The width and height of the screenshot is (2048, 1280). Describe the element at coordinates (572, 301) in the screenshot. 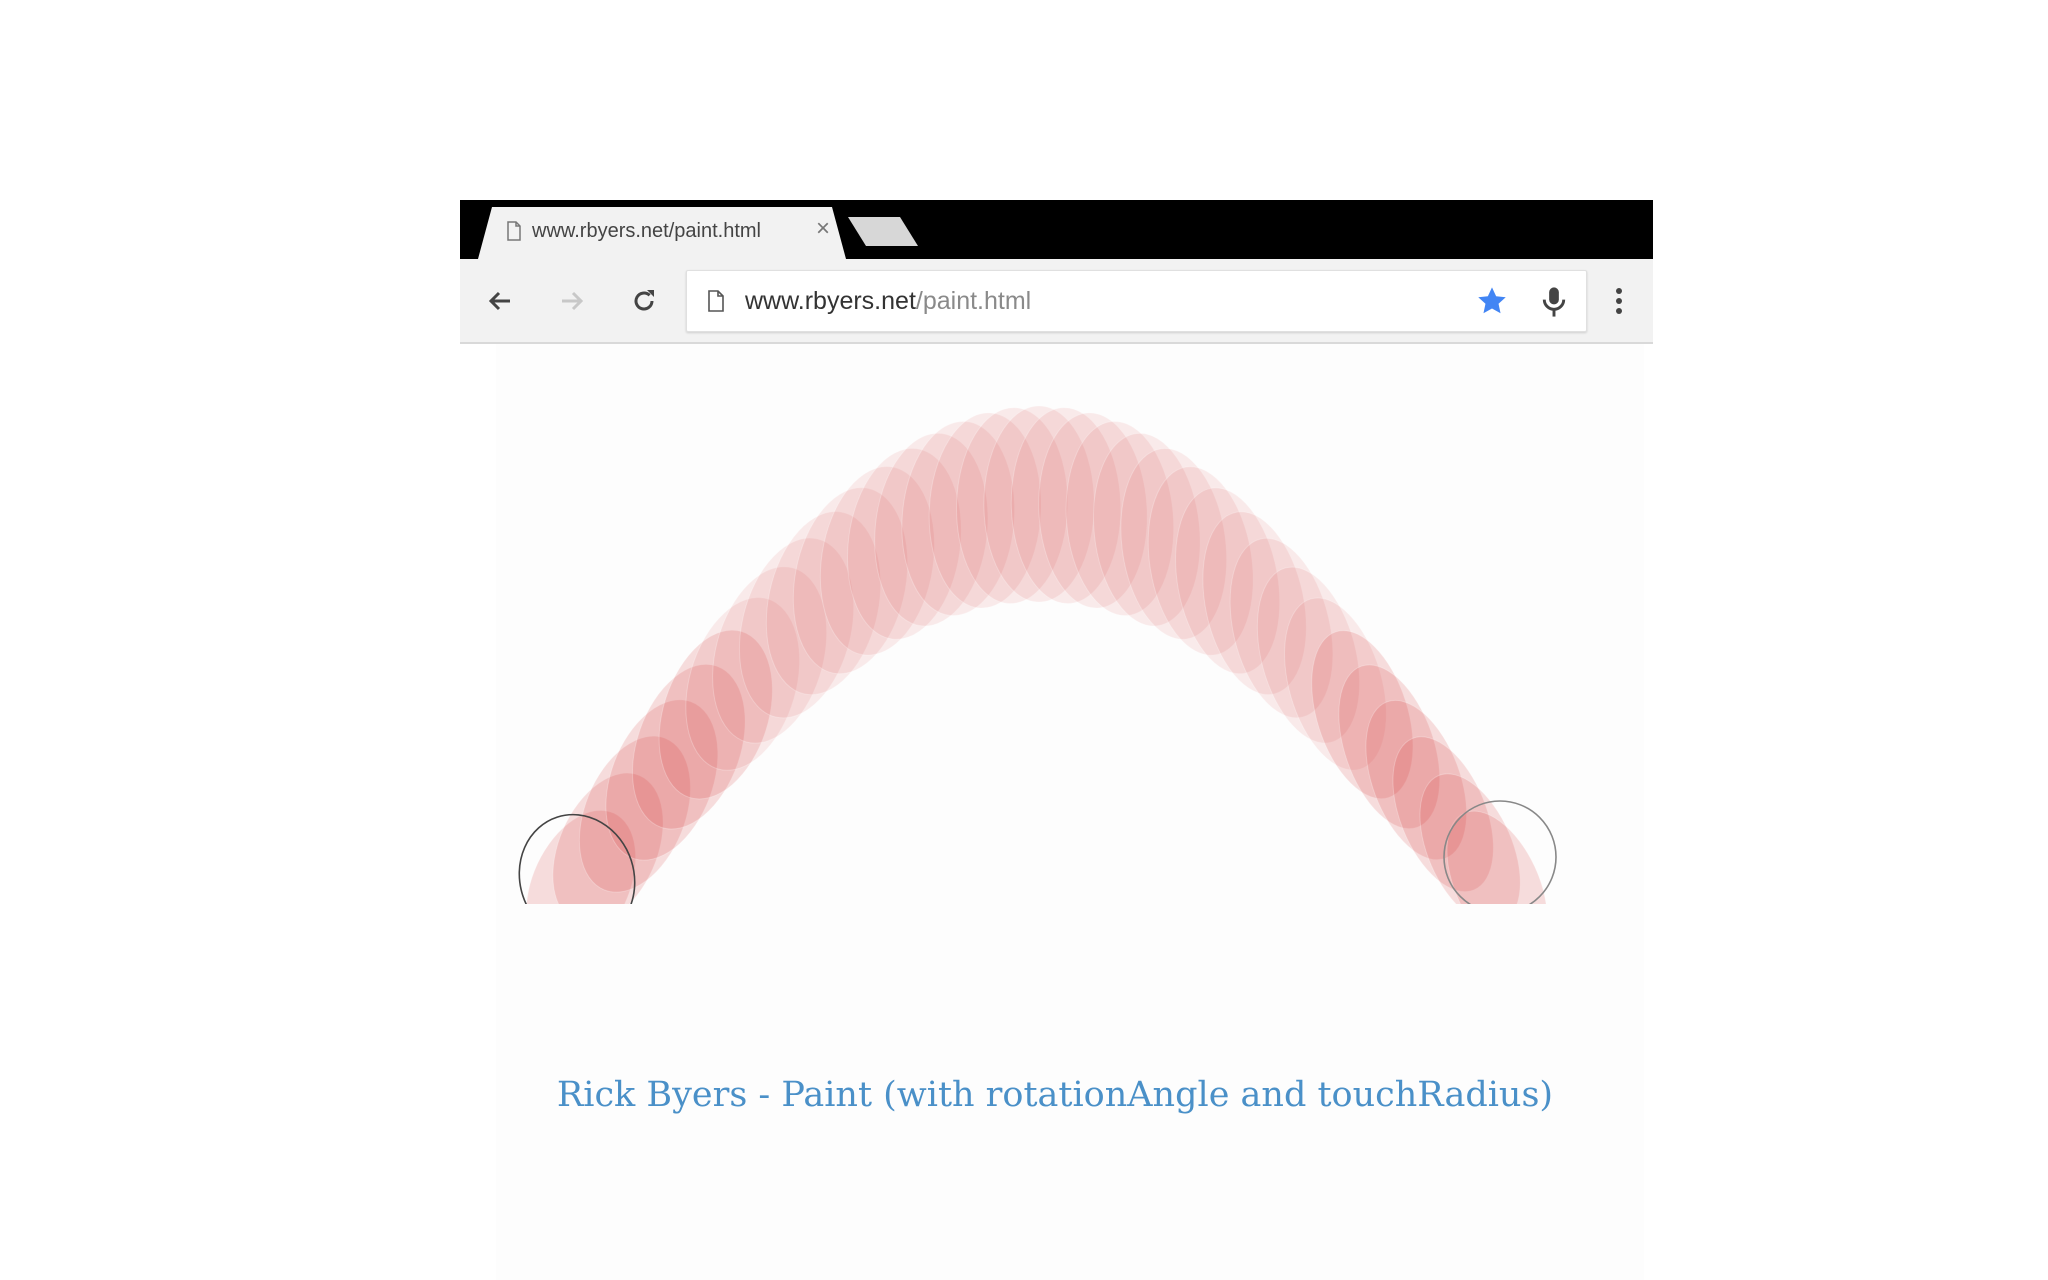

I see `forward-arrow-icon` at that location.